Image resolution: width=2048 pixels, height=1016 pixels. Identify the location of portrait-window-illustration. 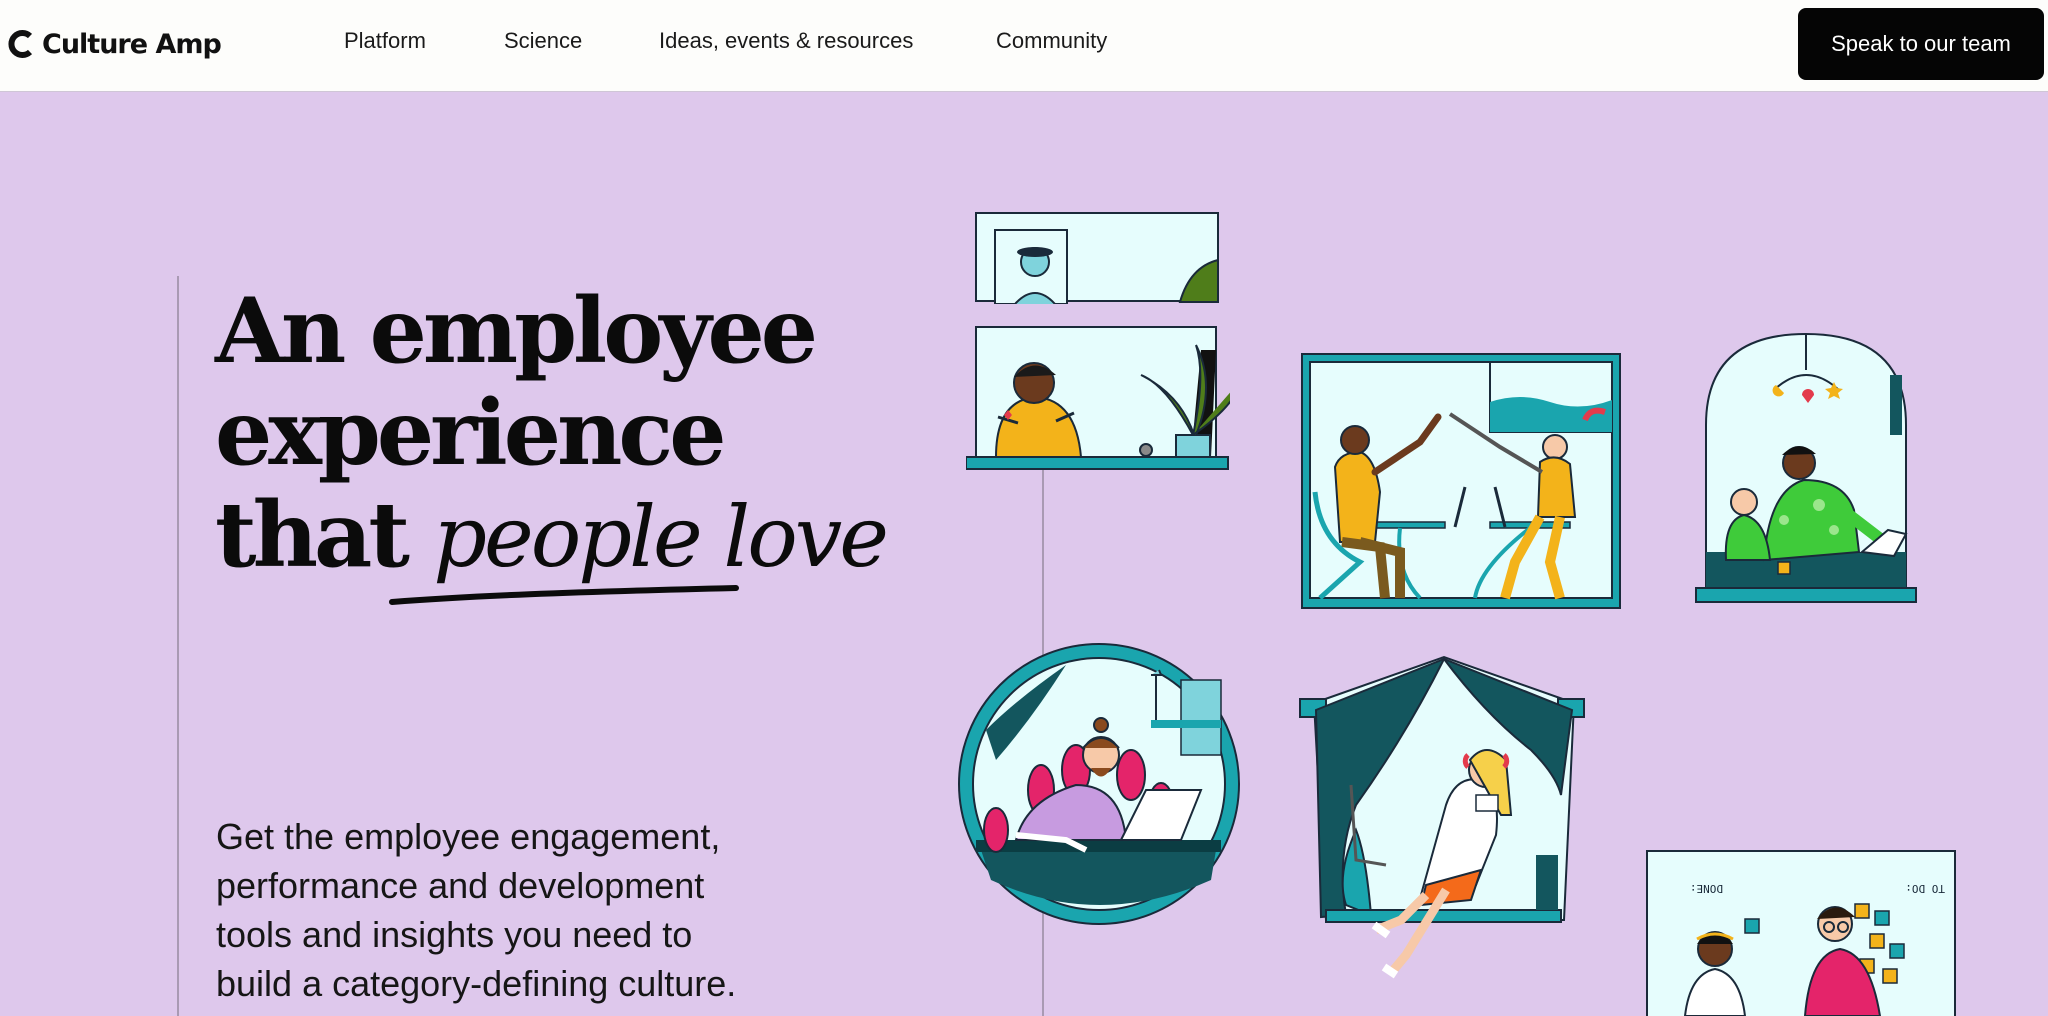
(1097, 258).